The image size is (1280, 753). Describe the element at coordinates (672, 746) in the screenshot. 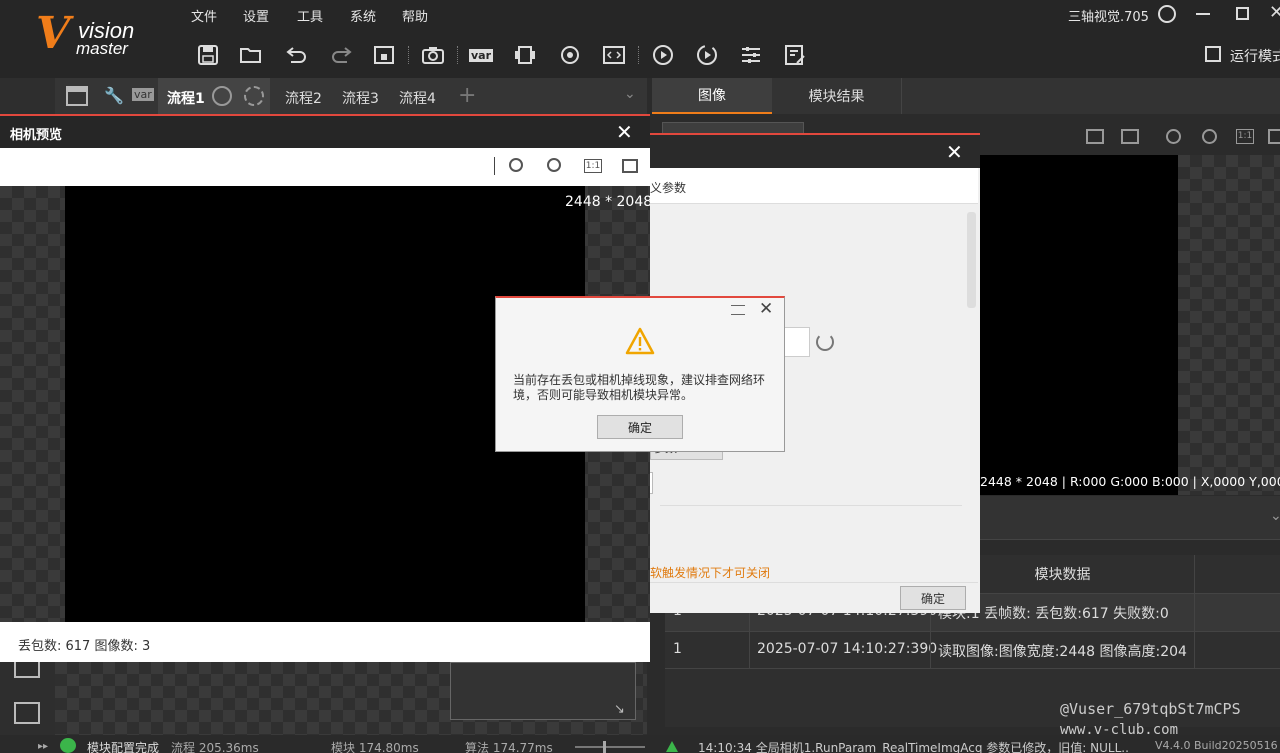

I see `log-warning-icon` at that location.